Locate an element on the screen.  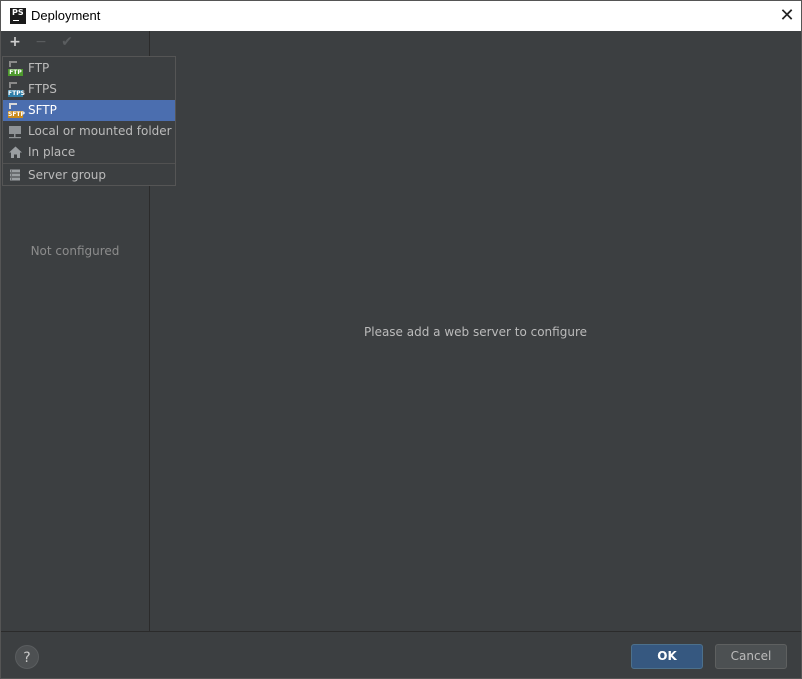
menu-item-in-place: In place is located at coordinates (89, 152).